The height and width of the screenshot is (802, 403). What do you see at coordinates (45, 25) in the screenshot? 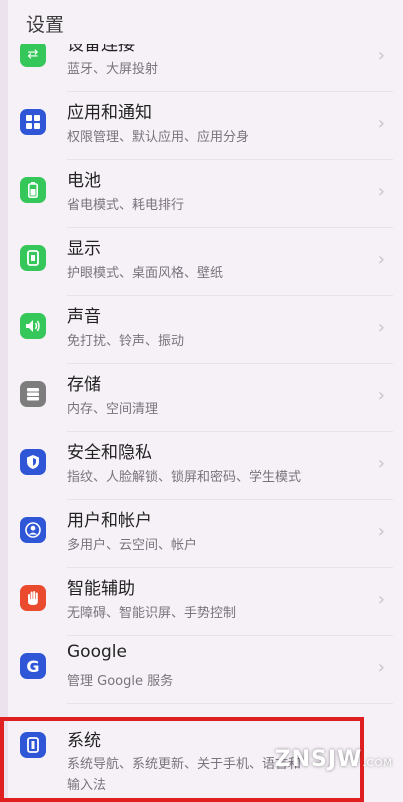
I see `page-title: 设置` at bounding box center [45, 25].